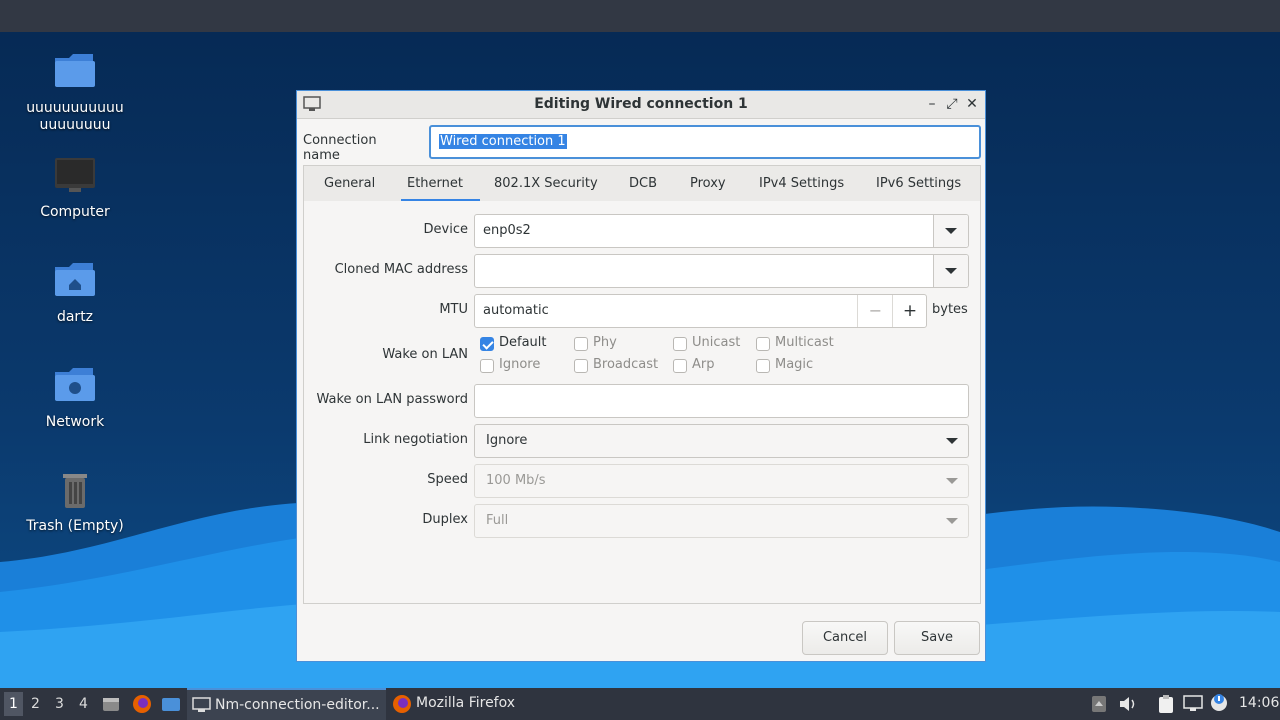  Describe the element at coordinates (875, 311) in the screenshot. I see `mtu-decrement-button: −` at that location.